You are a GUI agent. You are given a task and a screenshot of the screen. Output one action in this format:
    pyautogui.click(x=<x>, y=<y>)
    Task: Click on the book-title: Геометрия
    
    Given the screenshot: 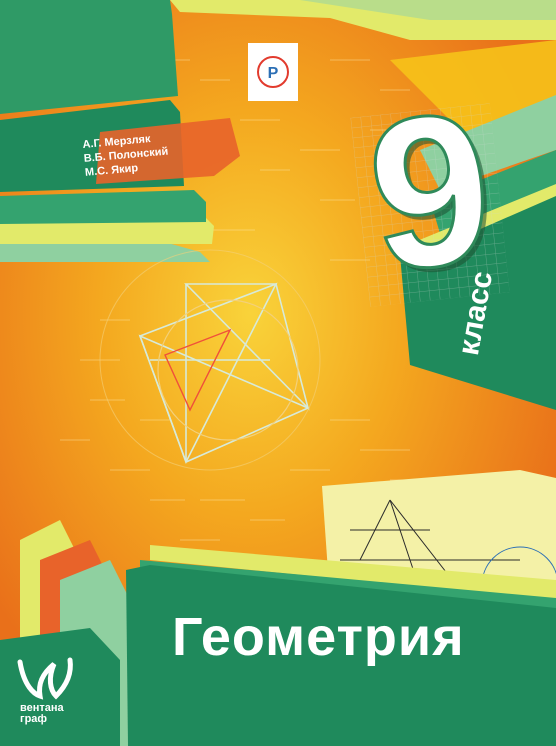 What is the action you would take?
    pyautogui.click(x=318, y=637)
    